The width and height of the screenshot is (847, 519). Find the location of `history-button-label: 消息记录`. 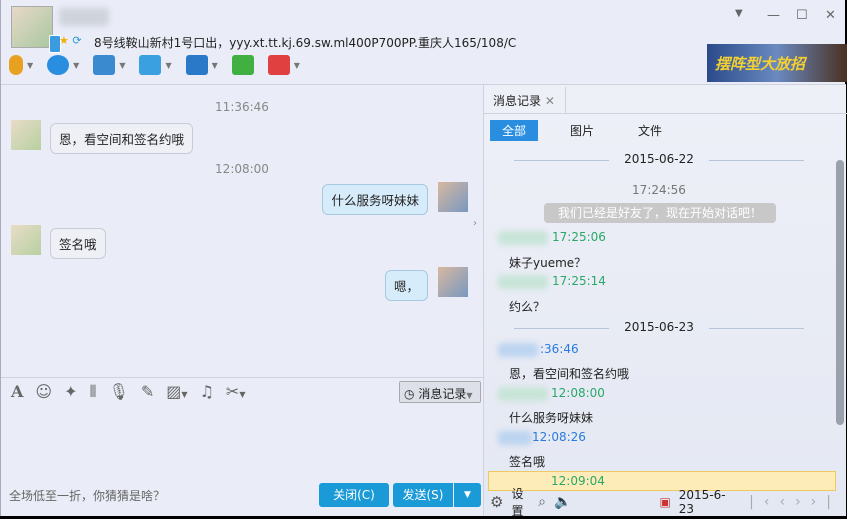

history-button-label: 消息记录 is located at coordinates (442, 394).